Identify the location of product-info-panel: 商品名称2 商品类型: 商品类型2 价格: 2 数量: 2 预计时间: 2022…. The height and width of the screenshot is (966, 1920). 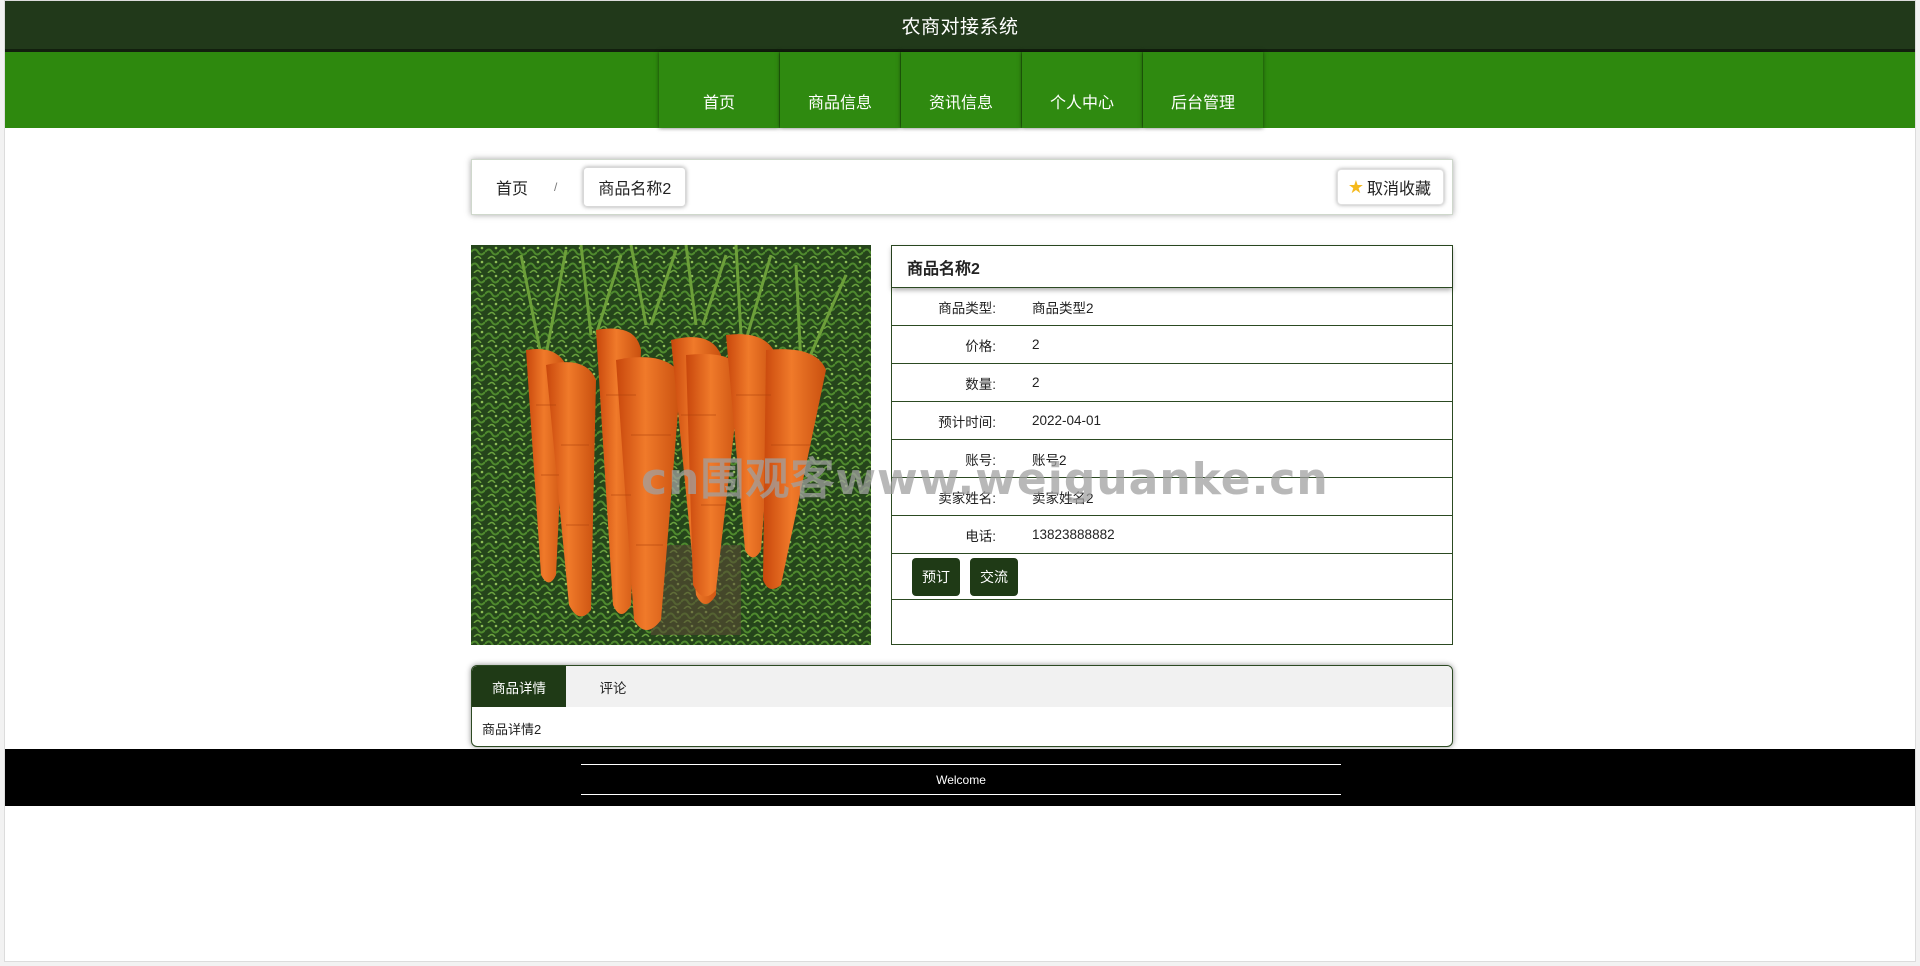
(1172, 445).